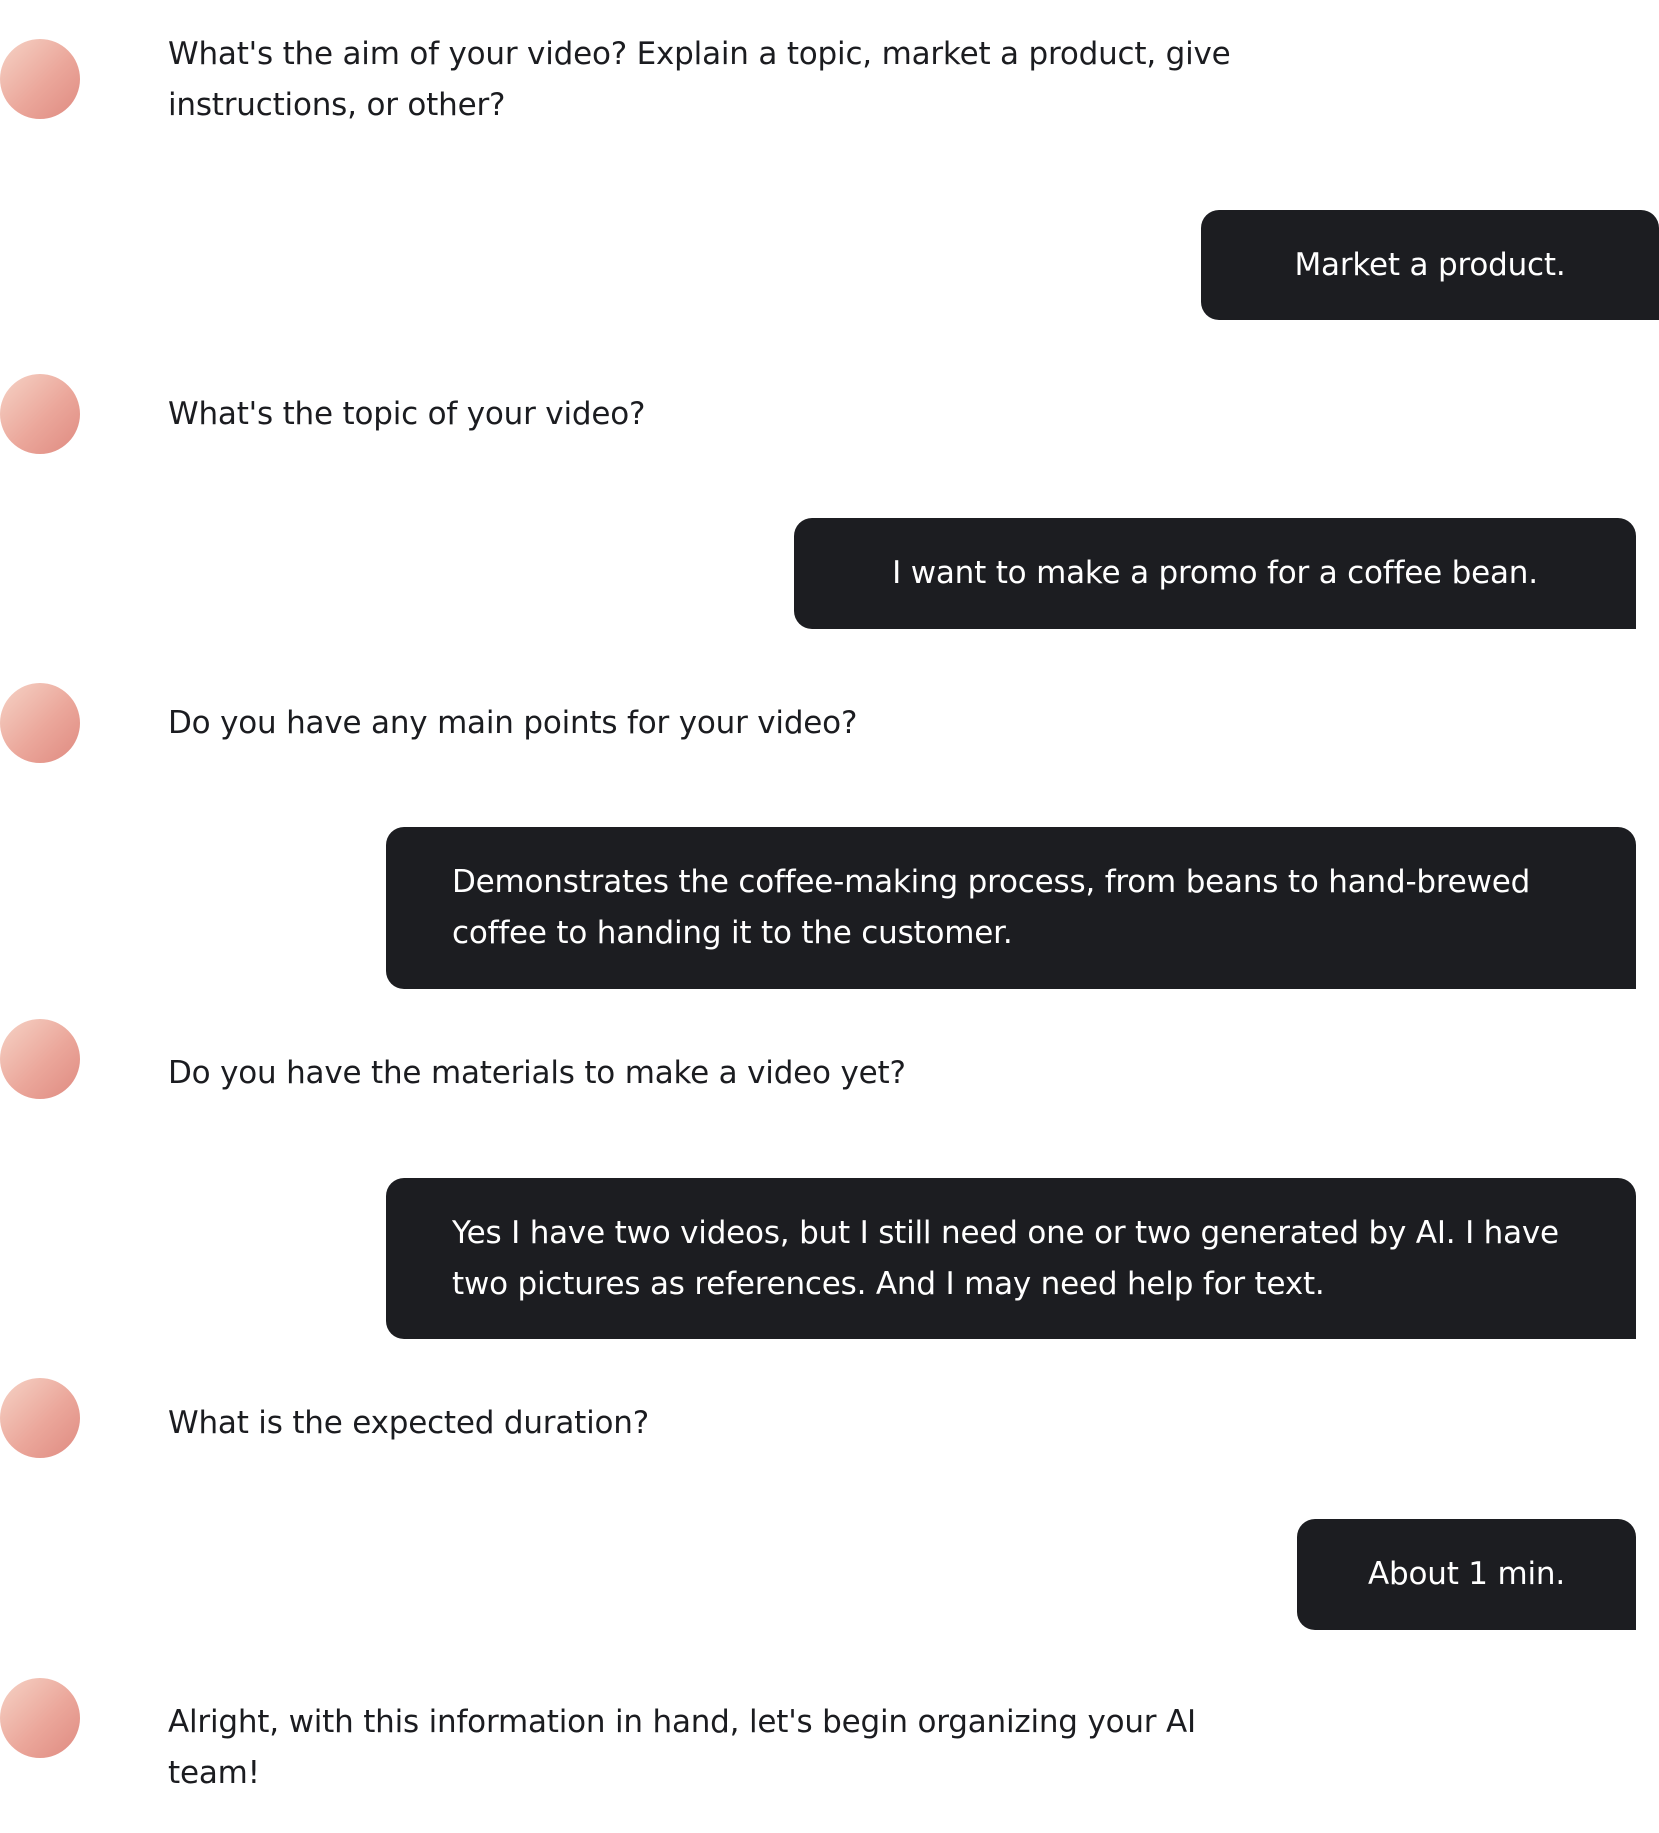  I want to click on assistant-message: What's the topic of your video?, so click(407, 414).